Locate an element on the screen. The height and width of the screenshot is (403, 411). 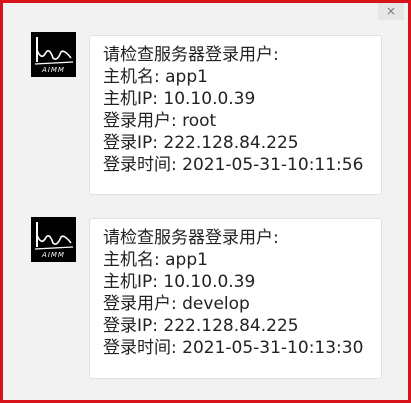
message-line: 登录用户: develop is located at coordinates (176, 304).